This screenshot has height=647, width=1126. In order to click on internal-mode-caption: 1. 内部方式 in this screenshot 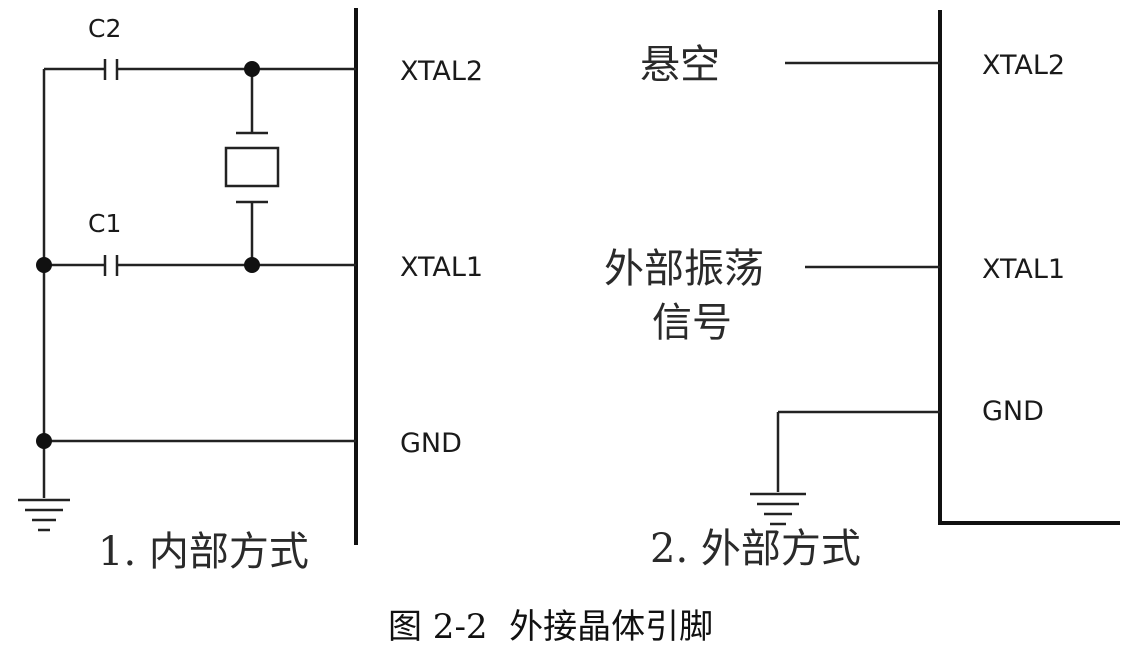, I will do `click(203, 552)`.